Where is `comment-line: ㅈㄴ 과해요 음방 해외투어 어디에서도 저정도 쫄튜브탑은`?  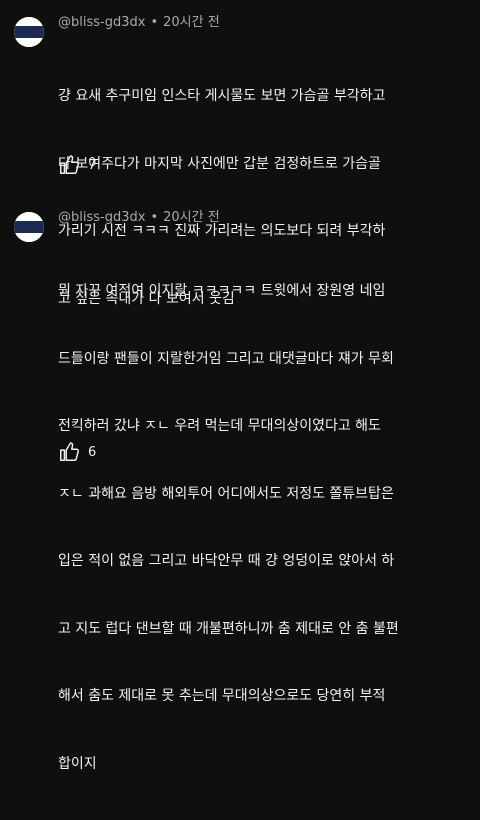 comment-line: ㅈㄴ 과해요 음방 해외투어 어디에서도 저정도 쫄튜브탑은 is located at coordinates (226, 493).